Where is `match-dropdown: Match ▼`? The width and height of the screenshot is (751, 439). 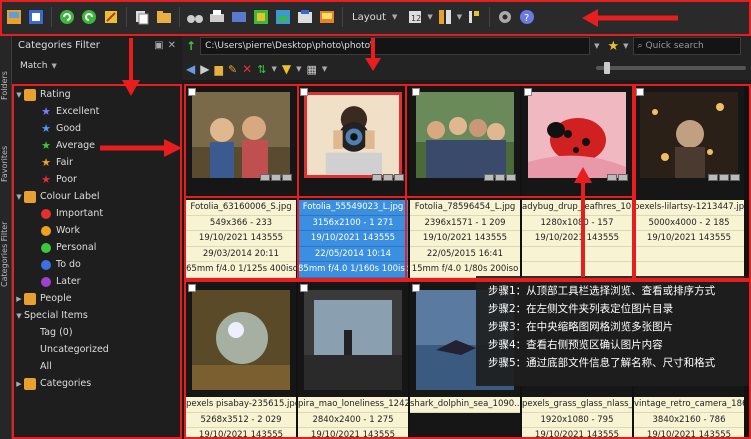
match-dropdown: Match ▼ is located at coordinates (97, 66).